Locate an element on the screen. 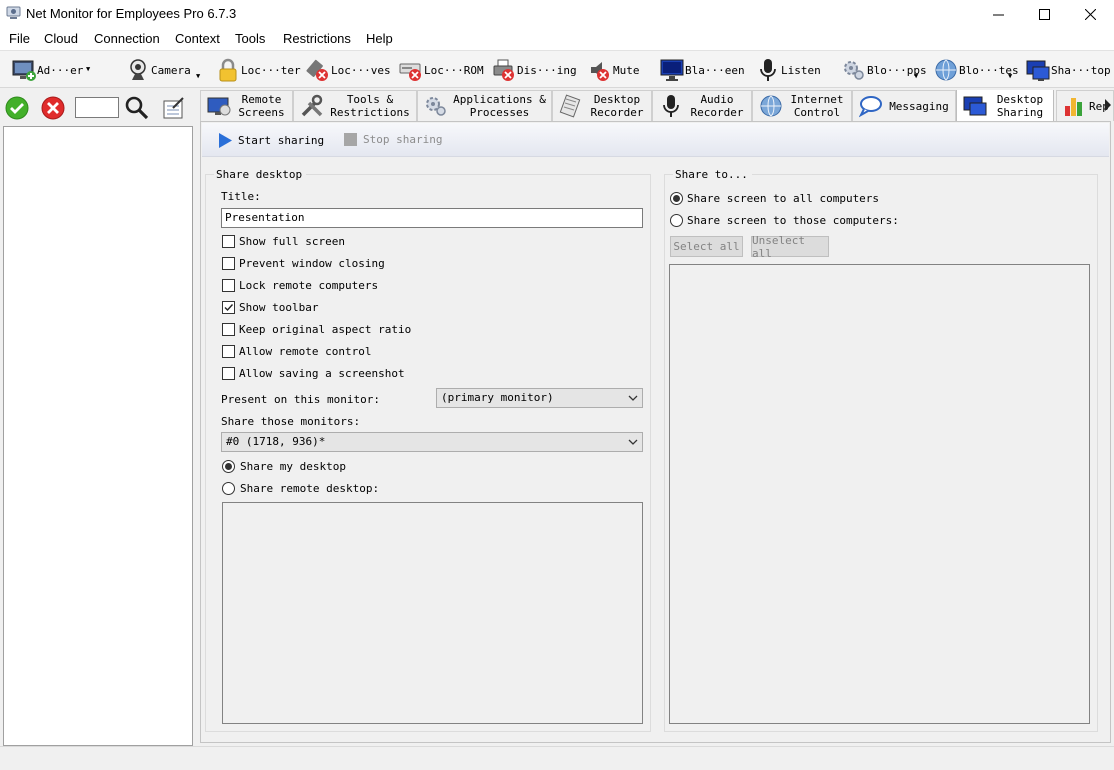 The width and height of the screenshot is (1114, 770). menu-restrictions: Restrictions is located at coordinates (317, 38).